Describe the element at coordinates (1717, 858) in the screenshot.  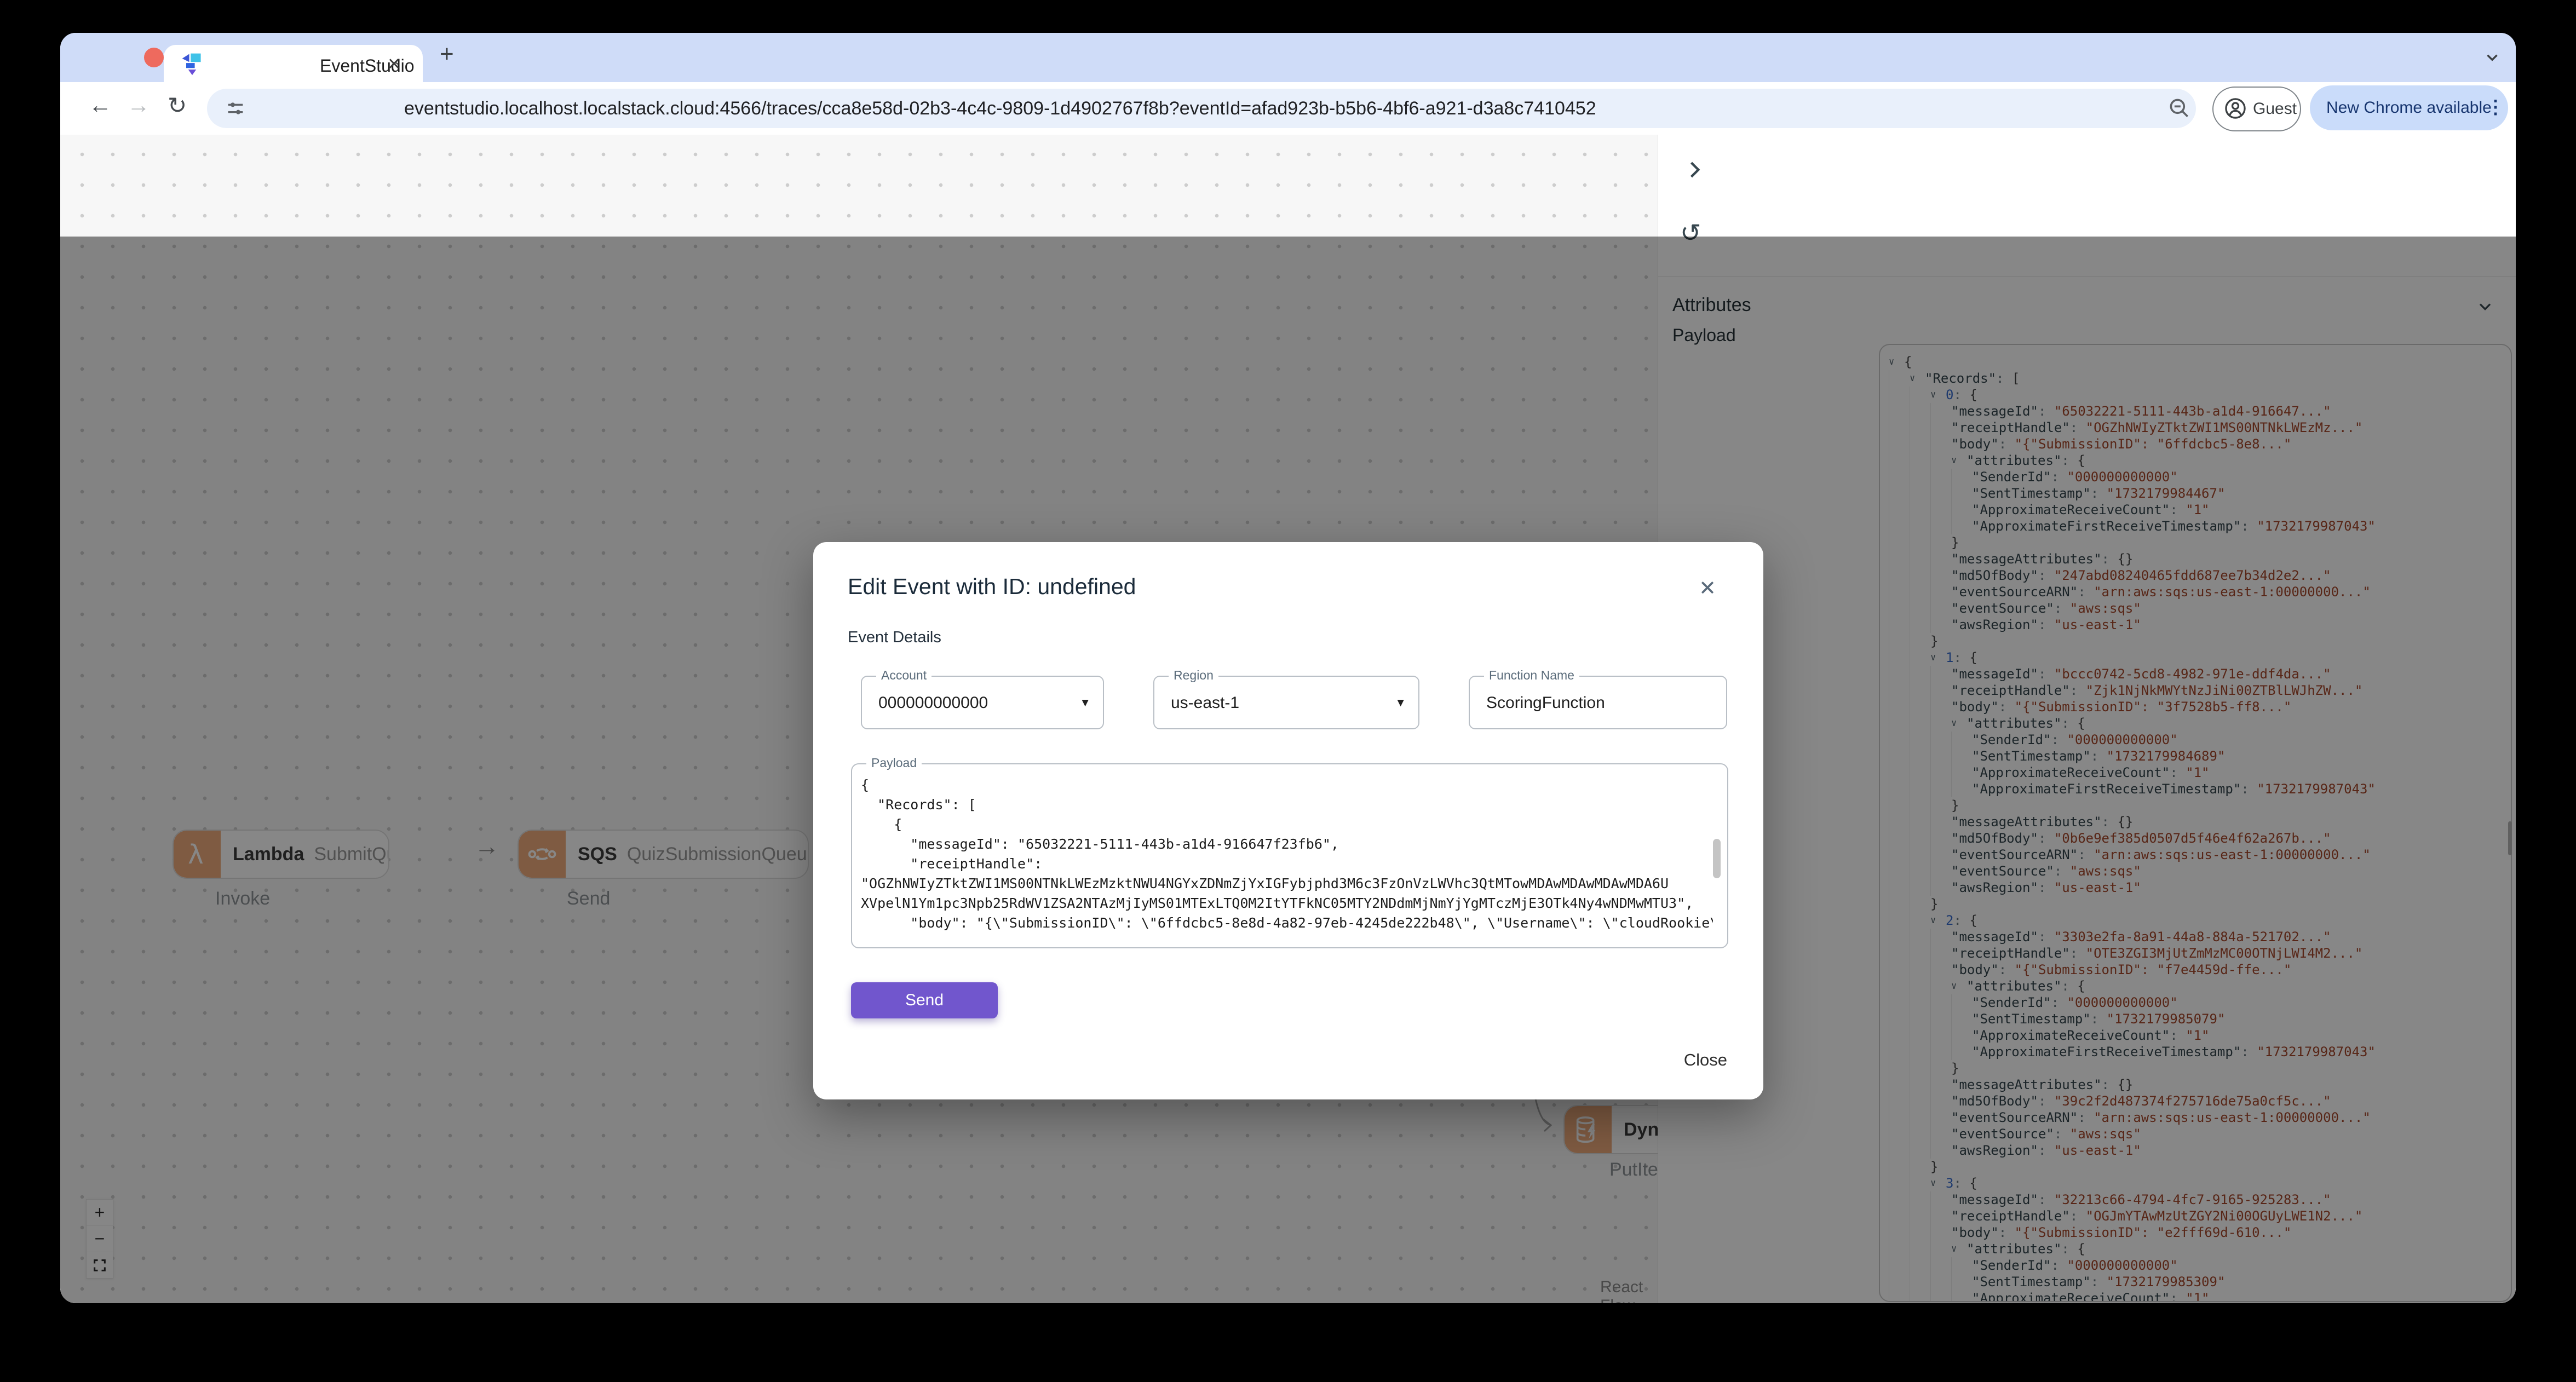
I see `payload-scrollbar-thumb` at that location.